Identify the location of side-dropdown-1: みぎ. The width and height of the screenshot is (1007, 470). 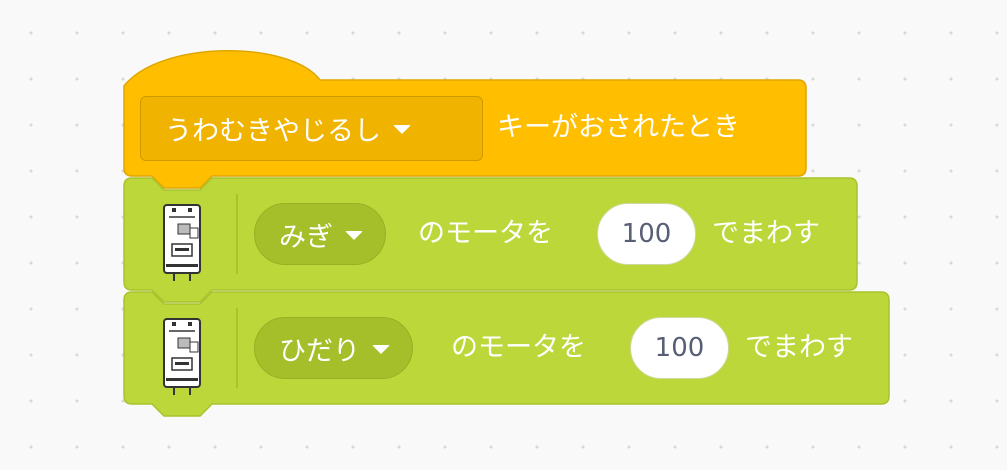
(320, 234).